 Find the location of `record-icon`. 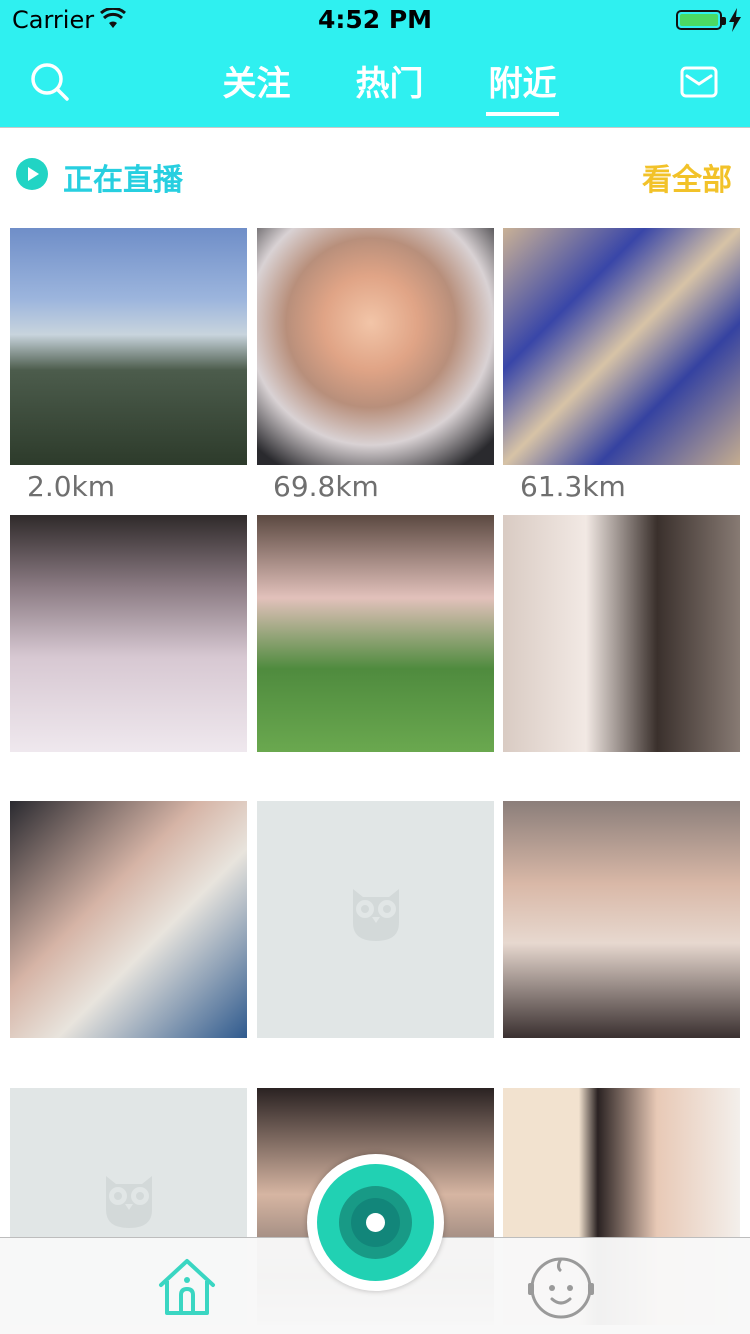

record-icon is located at coordinates (375, 1222).